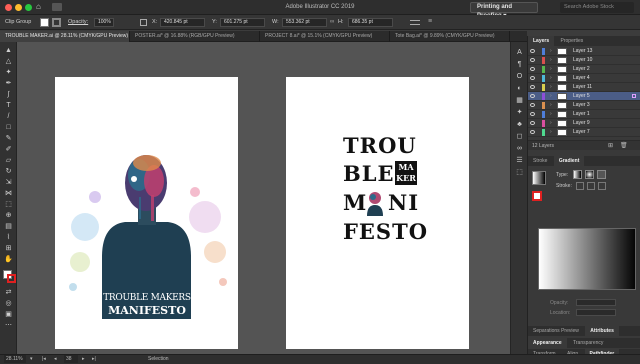  What do you see at coordinates (634, 96) in the screenshot?
I see `selection-indicator-icon` at bounding box center [634, 96].